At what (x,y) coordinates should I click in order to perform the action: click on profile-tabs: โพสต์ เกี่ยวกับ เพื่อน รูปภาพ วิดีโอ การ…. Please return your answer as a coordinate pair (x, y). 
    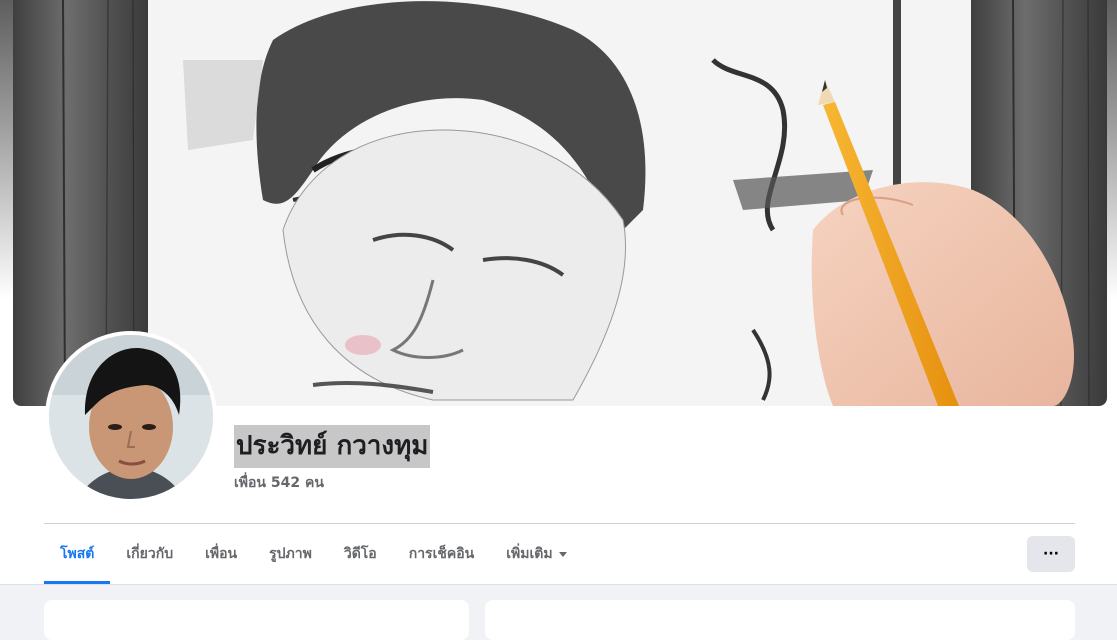
    Looking at the image, I should click on (313, 554).